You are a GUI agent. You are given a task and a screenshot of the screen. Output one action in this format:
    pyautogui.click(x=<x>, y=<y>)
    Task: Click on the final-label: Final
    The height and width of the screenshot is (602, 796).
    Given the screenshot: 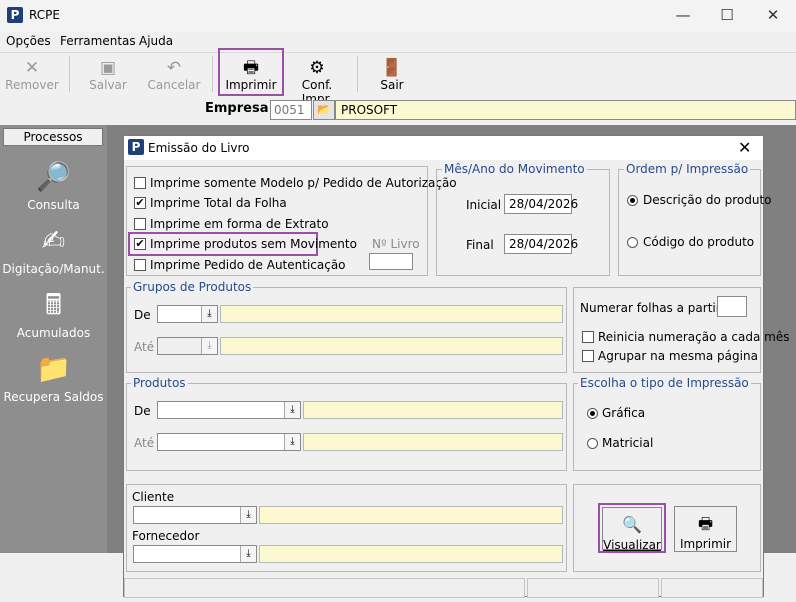 What is the action you would take?
    pyautogui.click(x=480, y=245)
    